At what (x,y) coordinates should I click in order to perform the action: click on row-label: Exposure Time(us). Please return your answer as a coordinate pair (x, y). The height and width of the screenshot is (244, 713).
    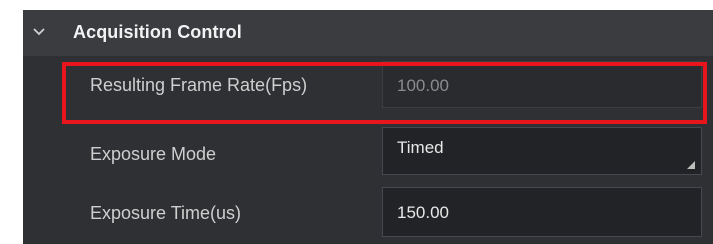
    Looking at the image, I should click on (166, 213).